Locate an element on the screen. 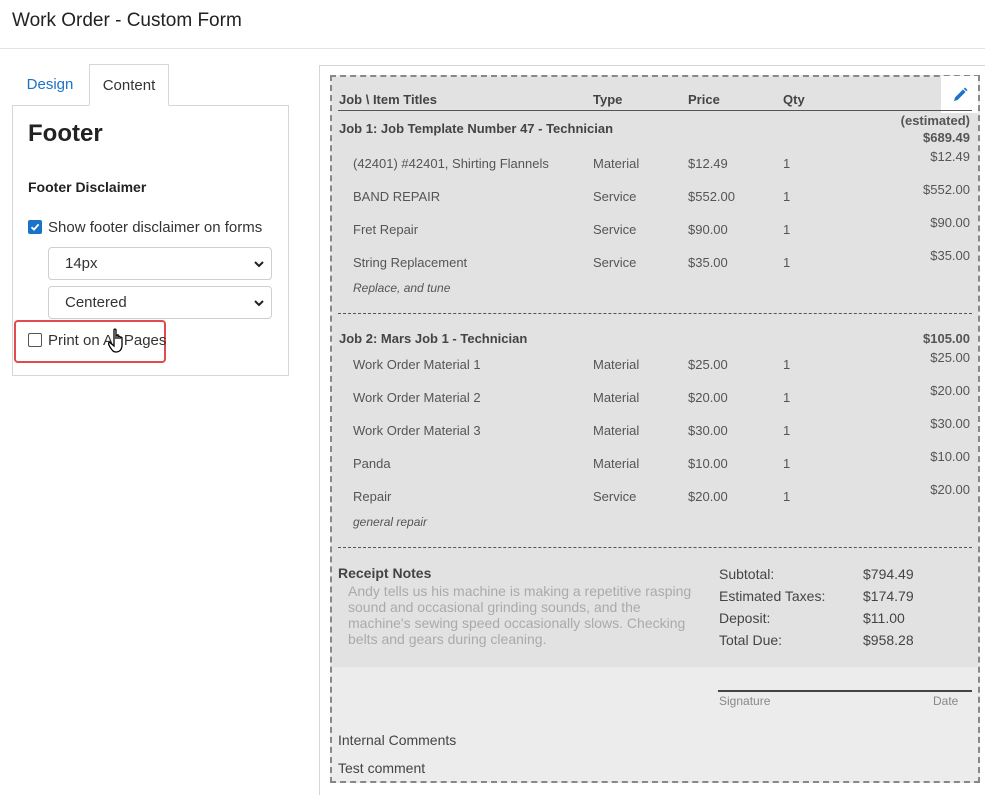  line-item-price: $30.00 is located at coordinates (708, 430).